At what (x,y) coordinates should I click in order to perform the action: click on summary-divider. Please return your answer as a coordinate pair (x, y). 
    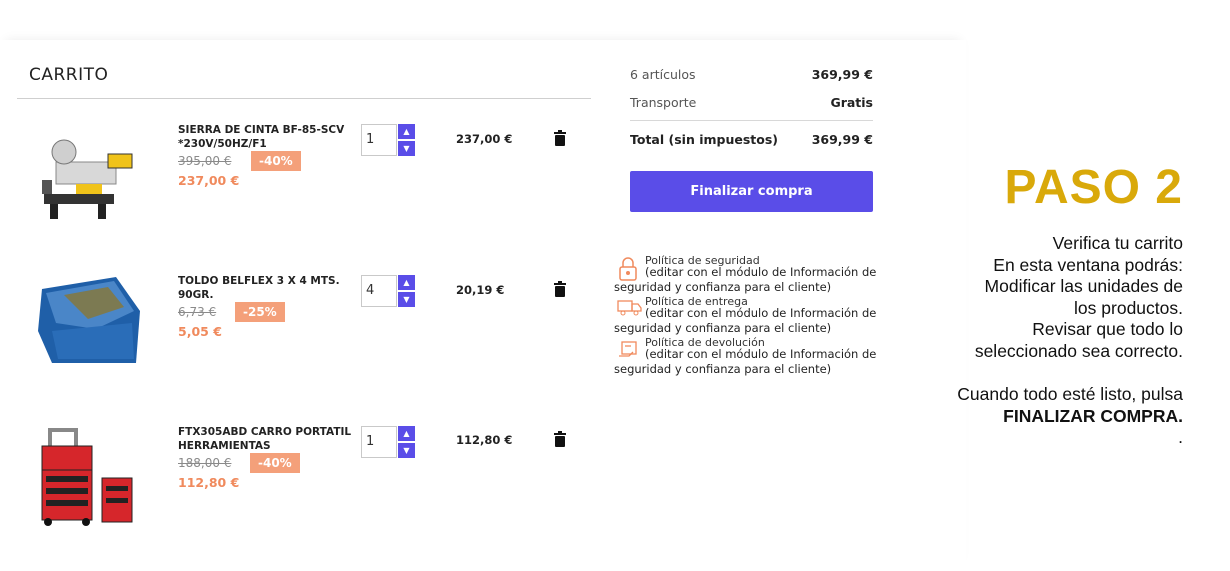
    Looking at the image, I should click on (751, 120).